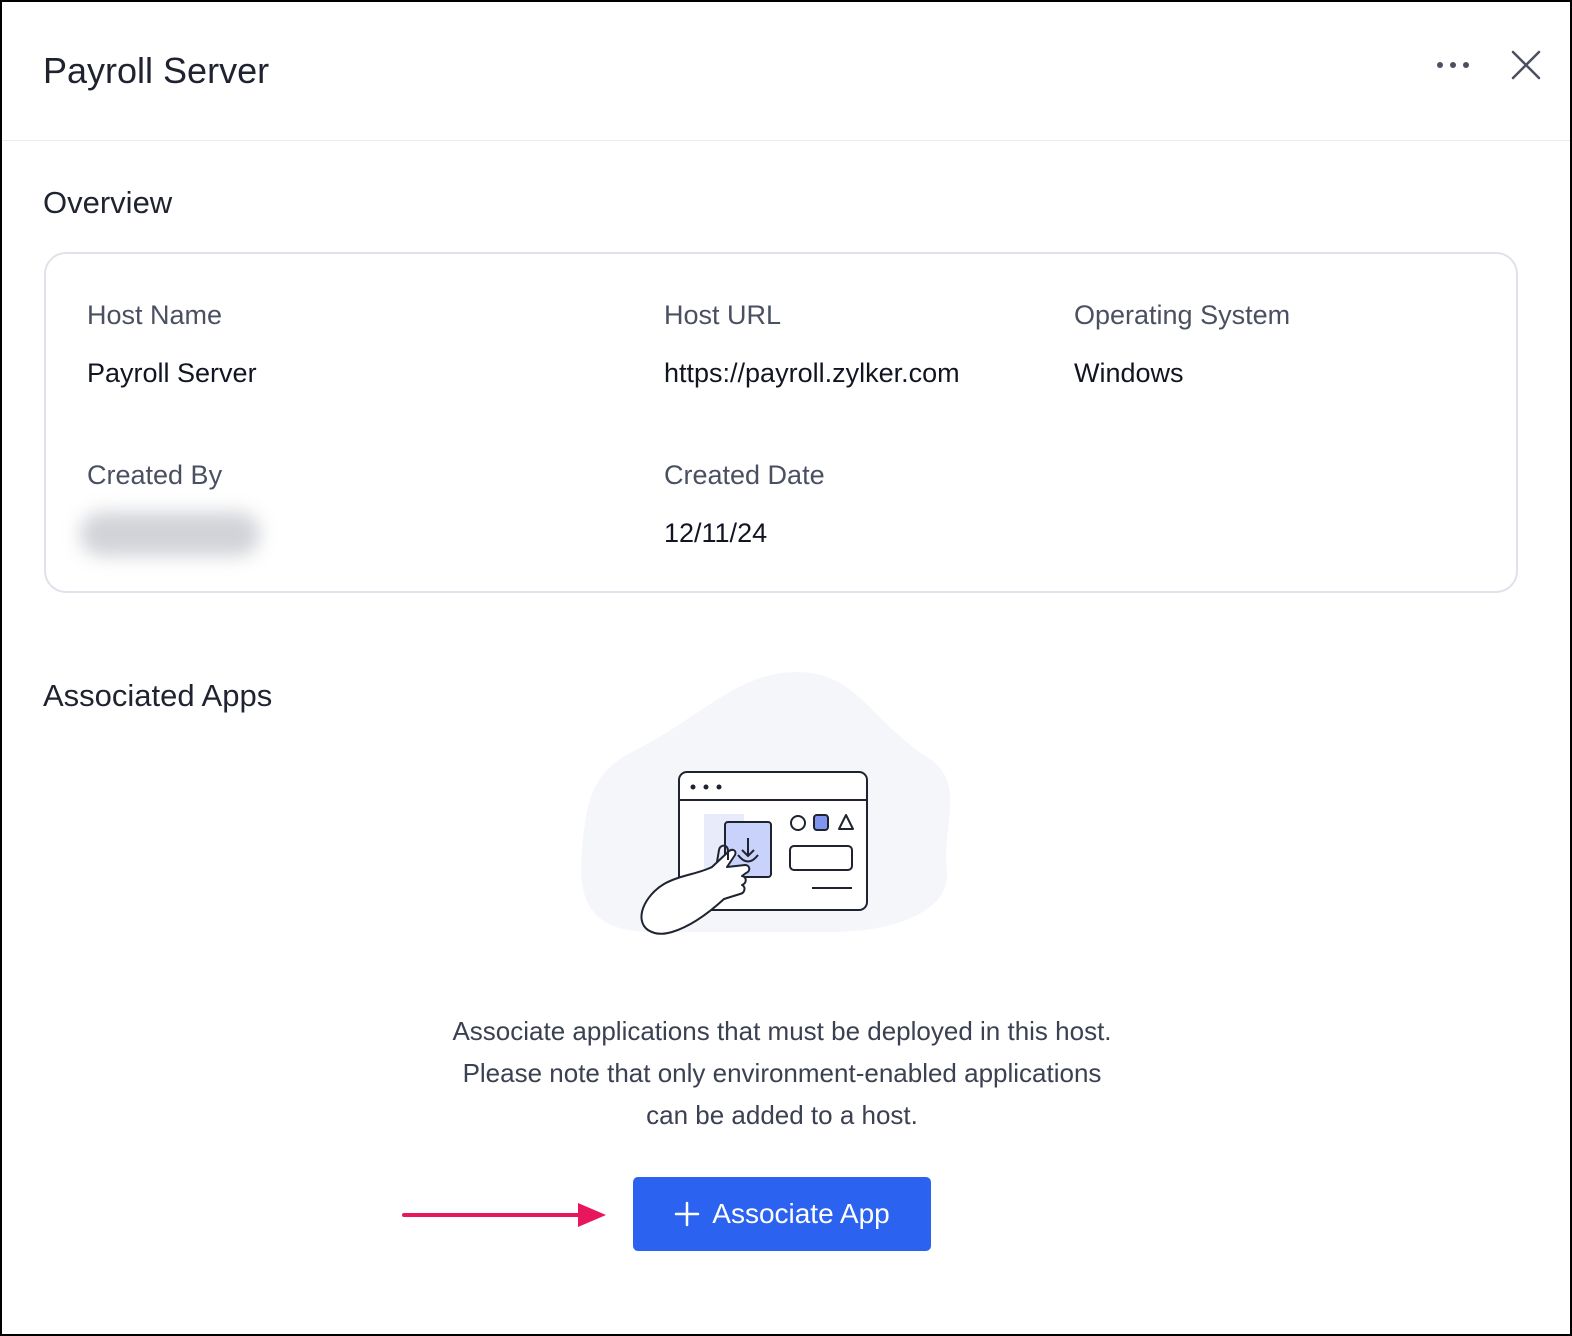  Describe the element at coordinates (766, 803) in the screenshot. I see `associate-app-illustration` at that location.